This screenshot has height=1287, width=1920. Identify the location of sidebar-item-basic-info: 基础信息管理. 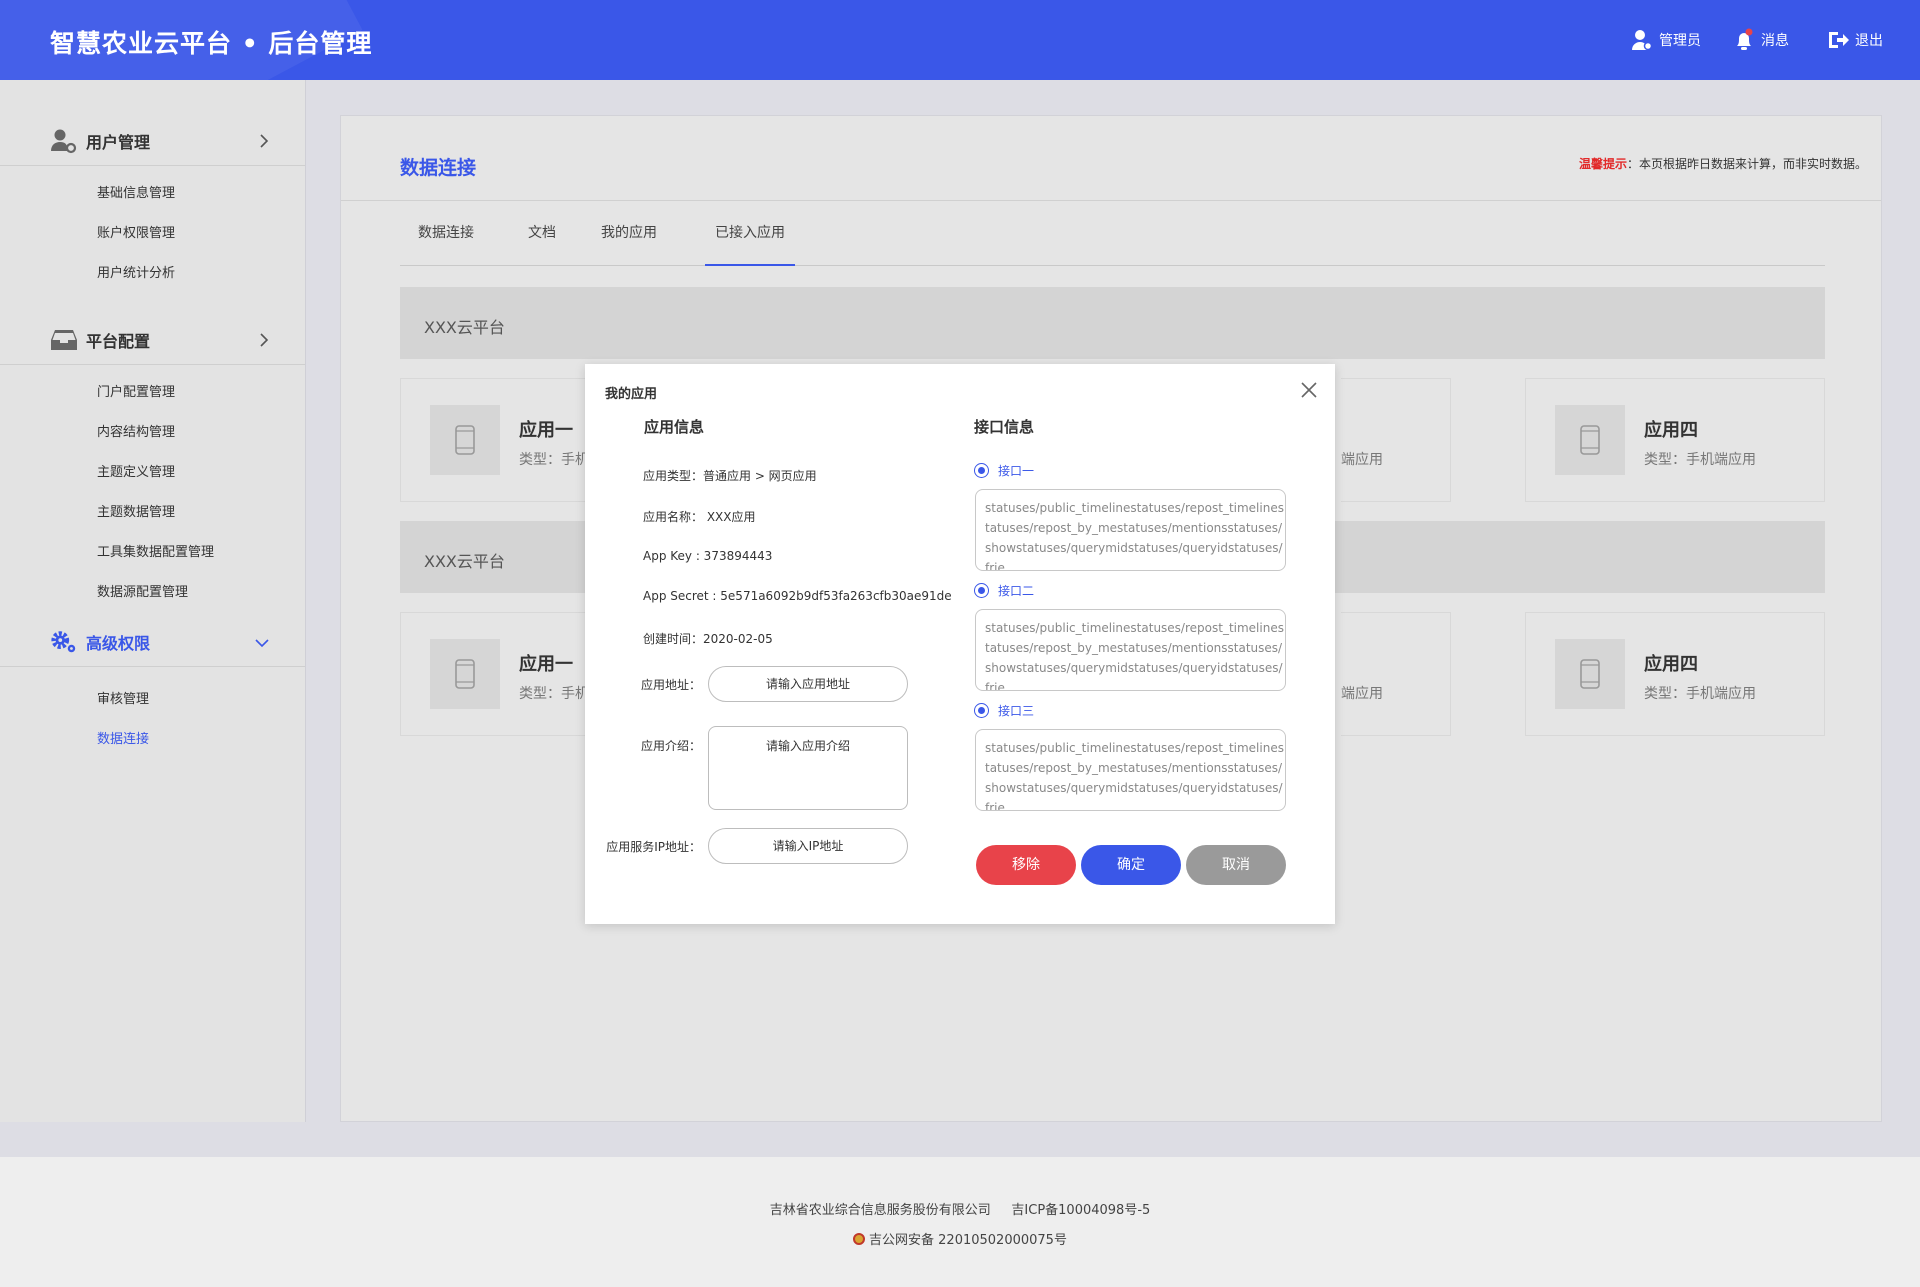
(152, 191).